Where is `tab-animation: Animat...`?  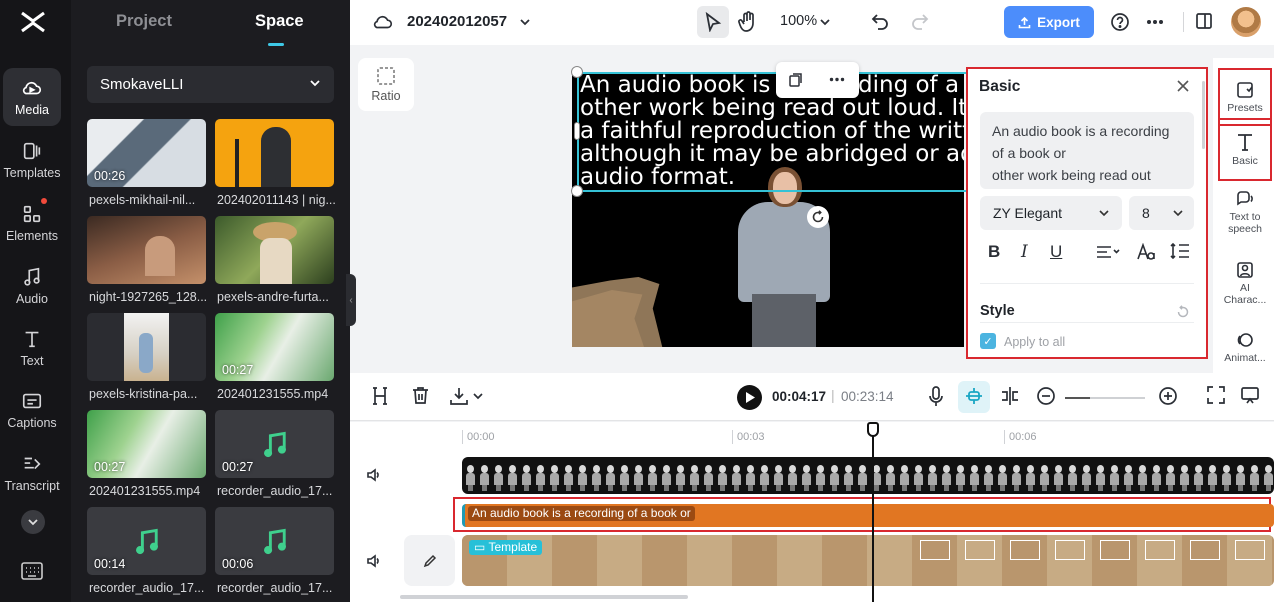
tab-animation: Animat... is located at coordinates (1245, 347).